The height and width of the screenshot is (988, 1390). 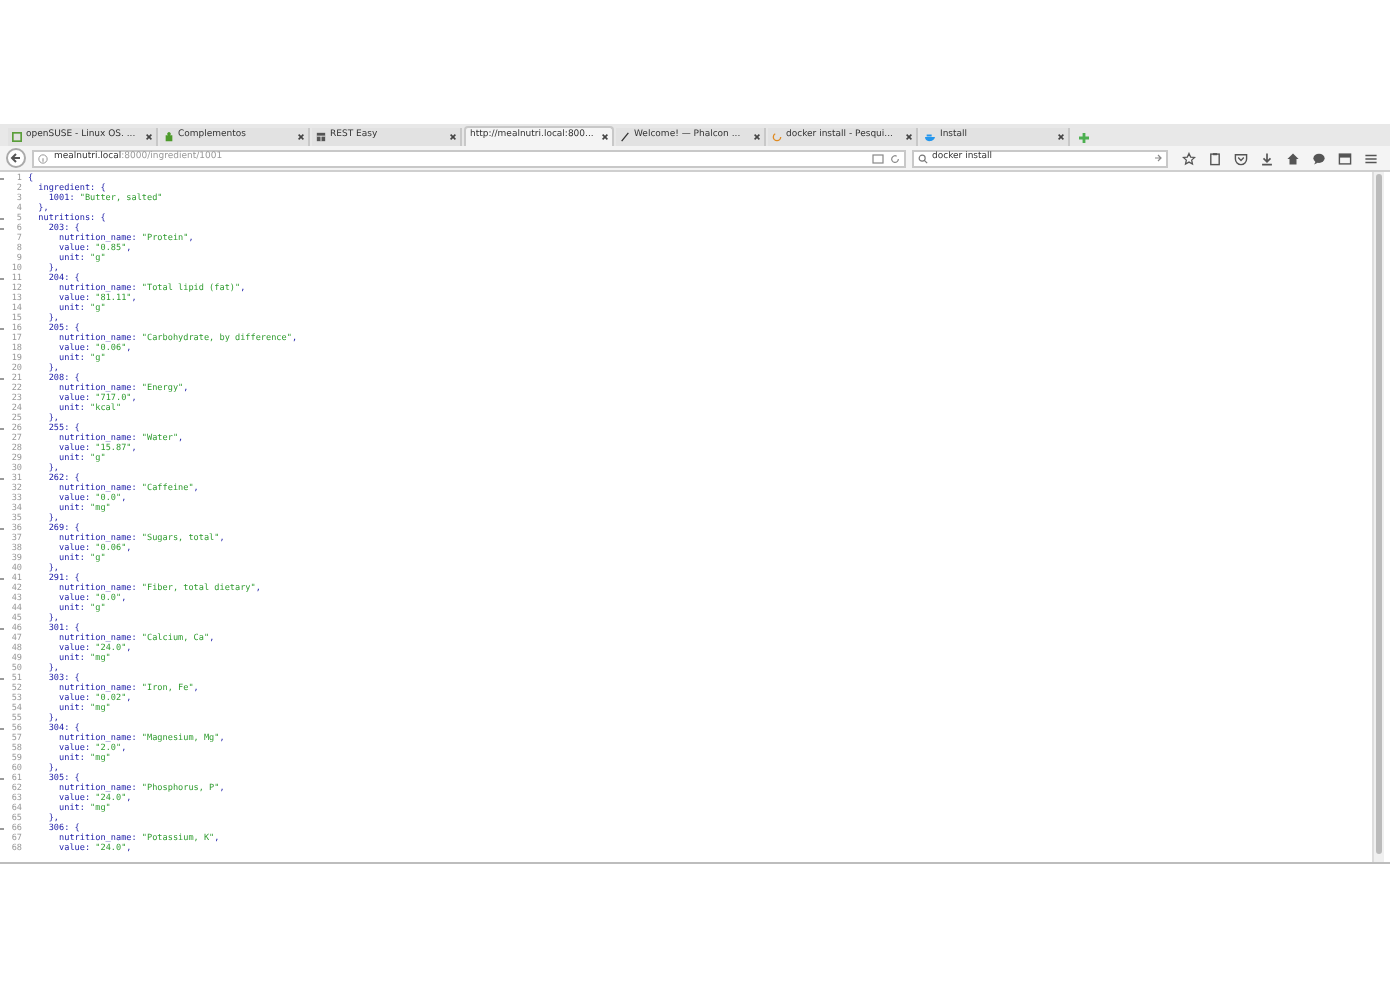 I want to click on spinner-icon, so click(x=777, y=137).